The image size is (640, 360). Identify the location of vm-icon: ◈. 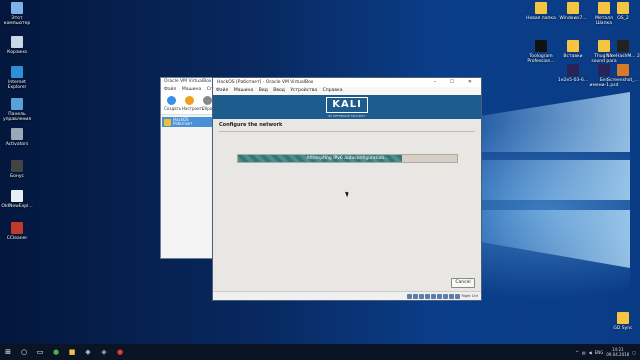
(104, 352).